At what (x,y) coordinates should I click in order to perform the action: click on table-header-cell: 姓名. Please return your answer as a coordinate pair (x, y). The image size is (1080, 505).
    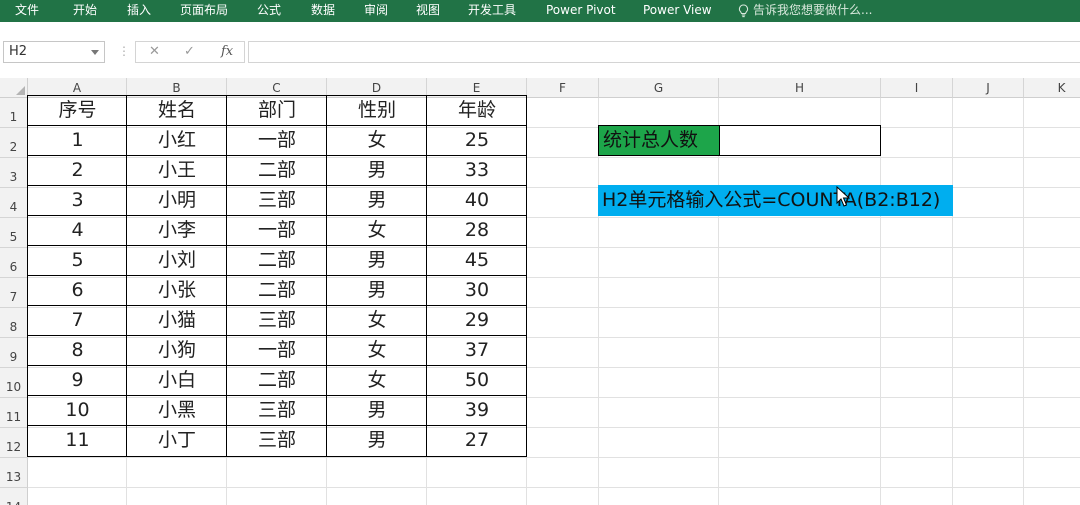
    Looking at the image, I should click on (177, 110).